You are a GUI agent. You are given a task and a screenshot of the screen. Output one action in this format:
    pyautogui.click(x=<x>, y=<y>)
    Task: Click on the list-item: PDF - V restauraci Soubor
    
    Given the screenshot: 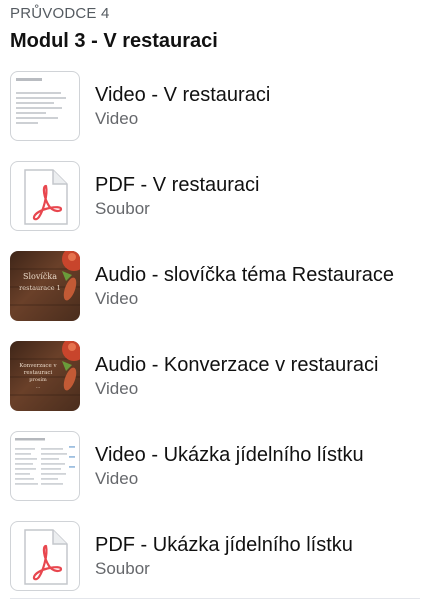 What is the action you would take?
    pyautogui.click(x=215, y=196)
    